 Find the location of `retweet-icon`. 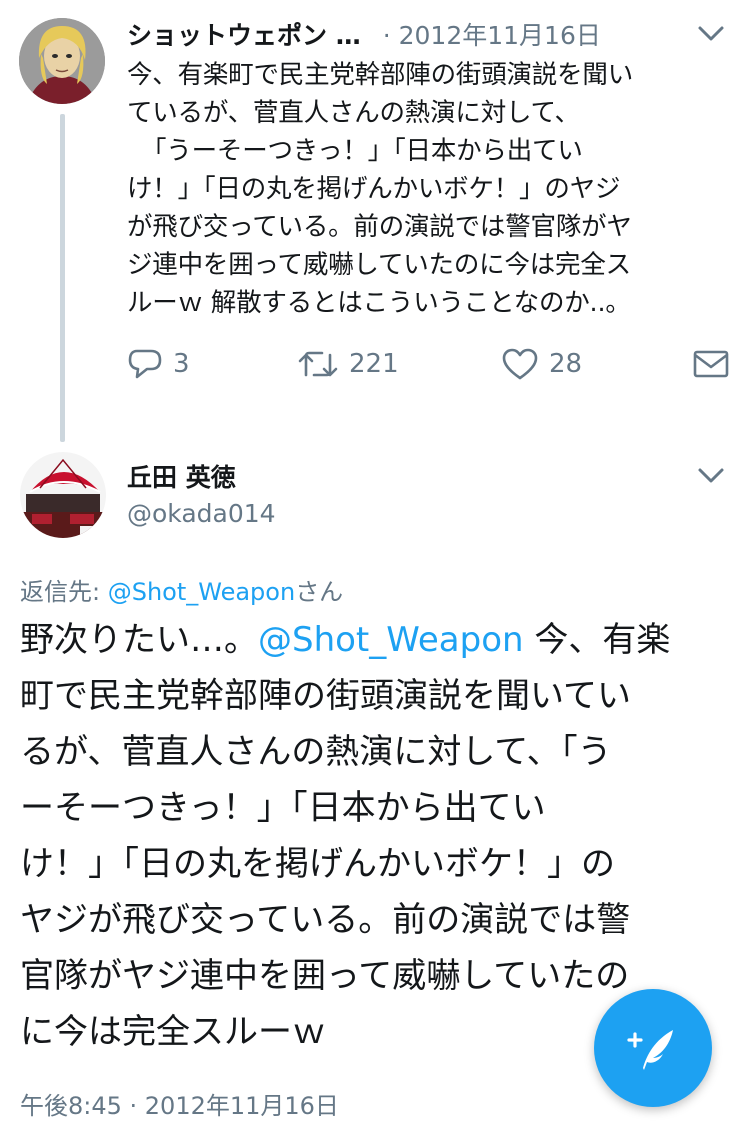

retweet-icon is located at coordinates (318, 364).